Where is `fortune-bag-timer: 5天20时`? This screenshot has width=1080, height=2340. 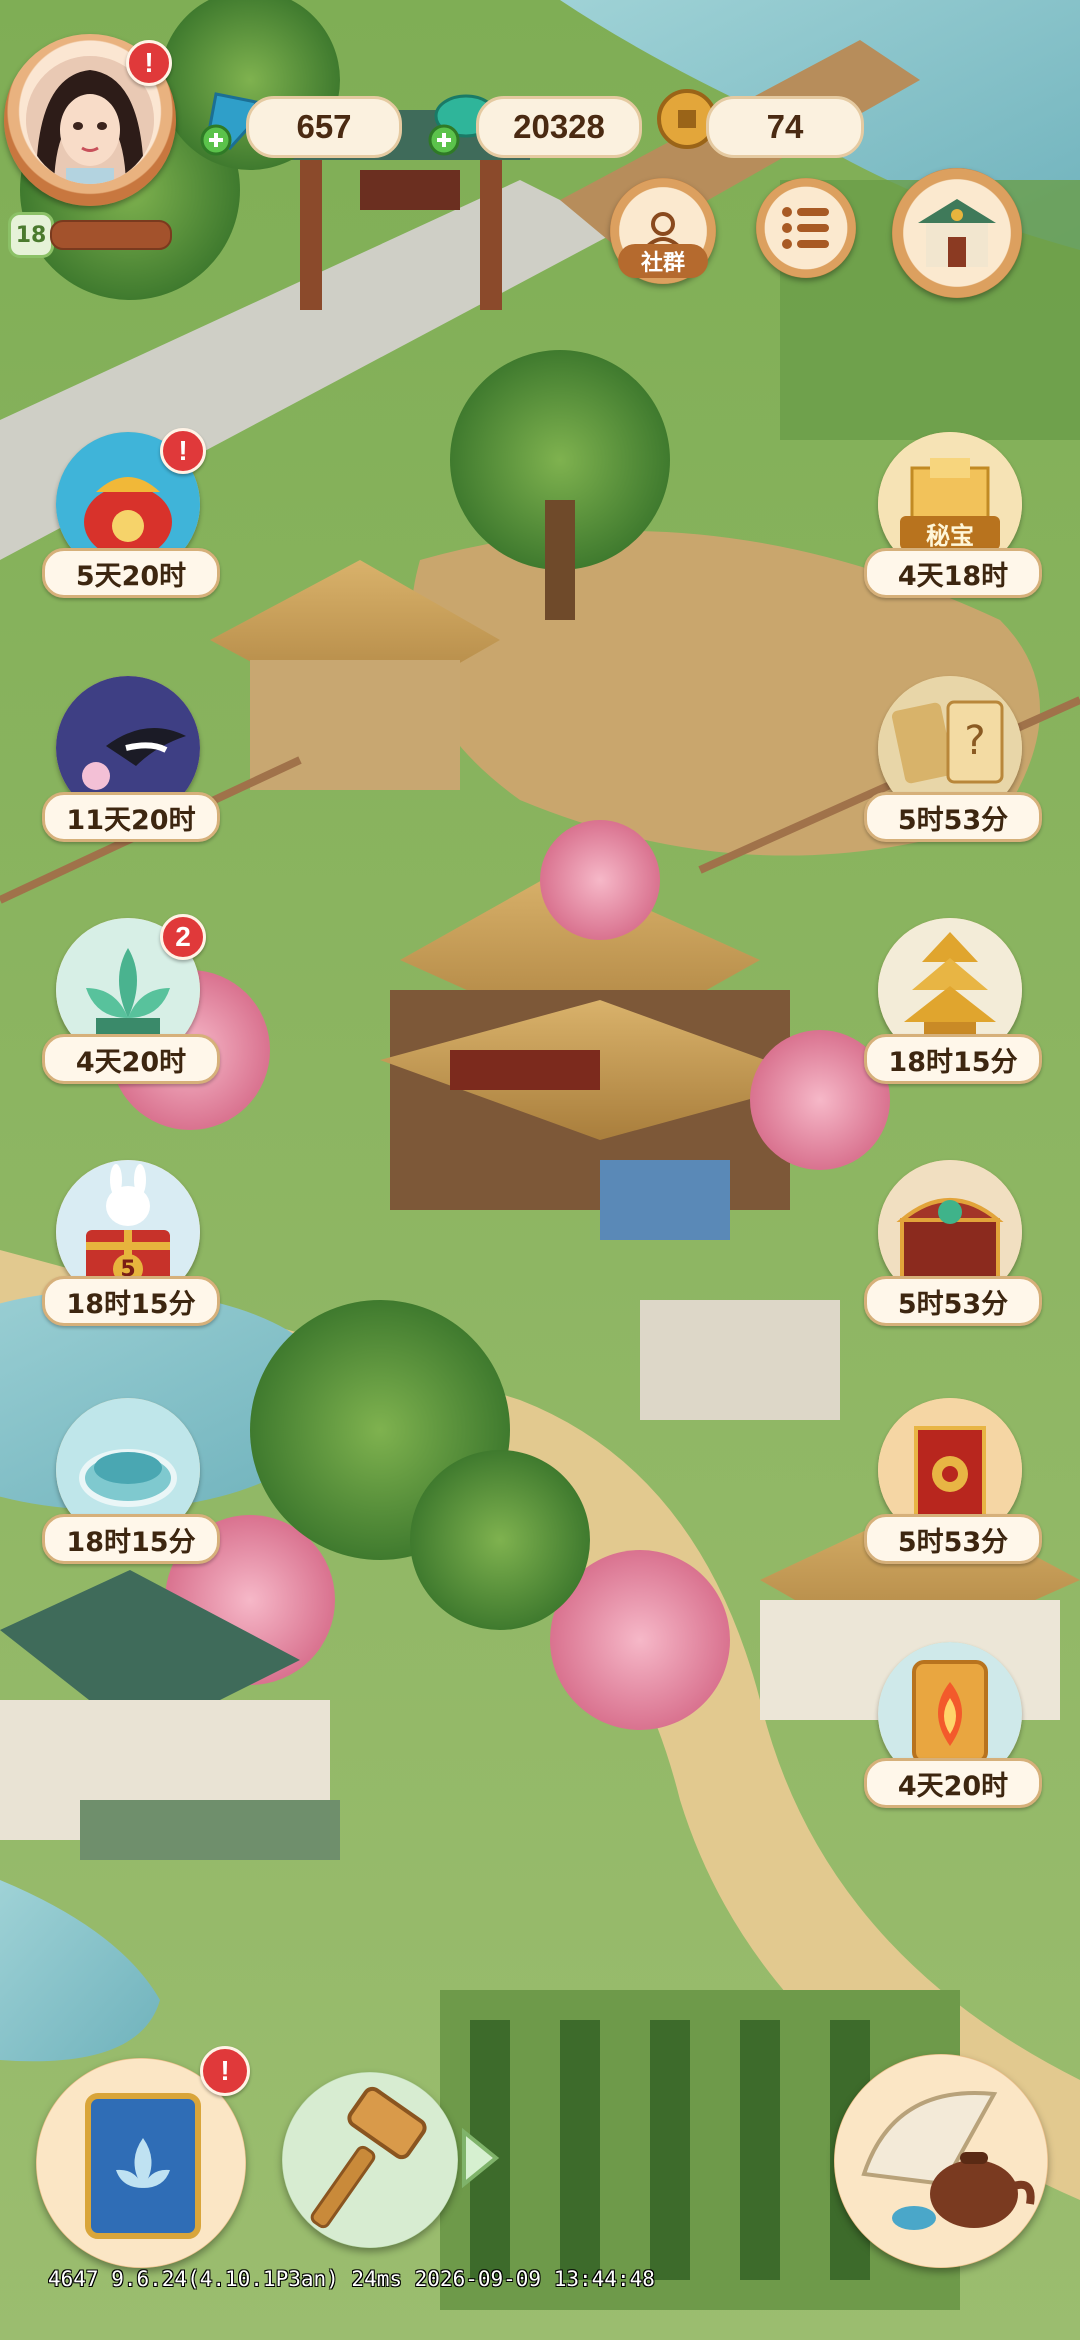 fortune-bag-timer: 5天20时 is located at coordinates (131, 573).